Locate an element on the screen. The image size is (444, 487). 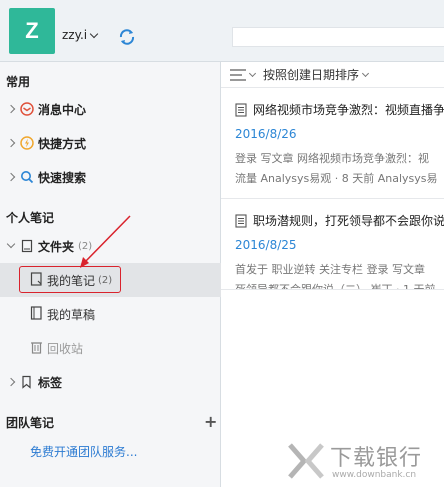
note-title-text: 网络视频市场竞争激烈：视频直播争 is located at coordinates (348, 110).